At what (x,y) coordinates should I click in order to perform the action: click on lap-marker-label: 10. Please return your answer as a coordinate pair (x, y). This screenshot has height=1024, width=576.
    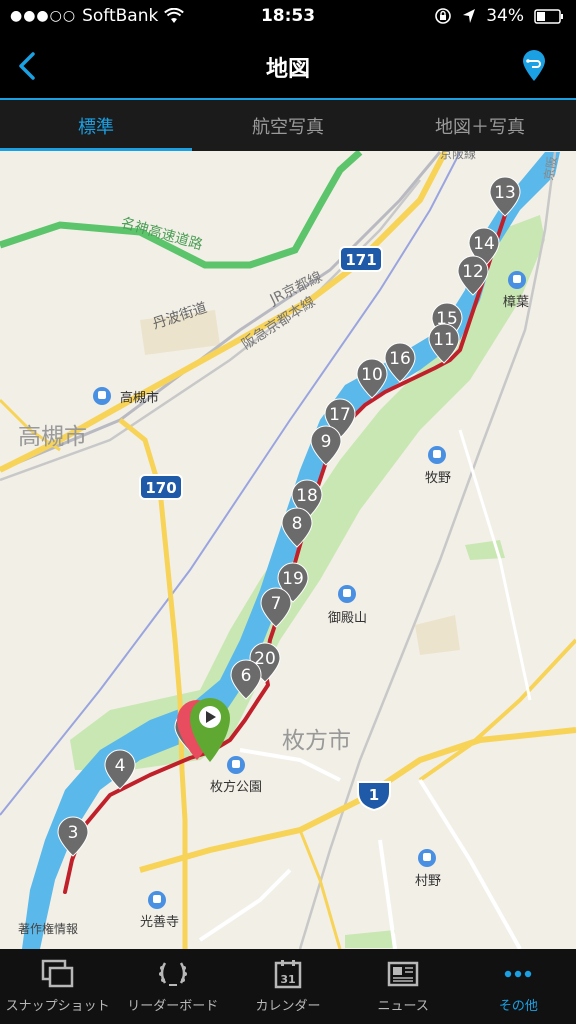
    Looking at the image, I should click on (372, 375).